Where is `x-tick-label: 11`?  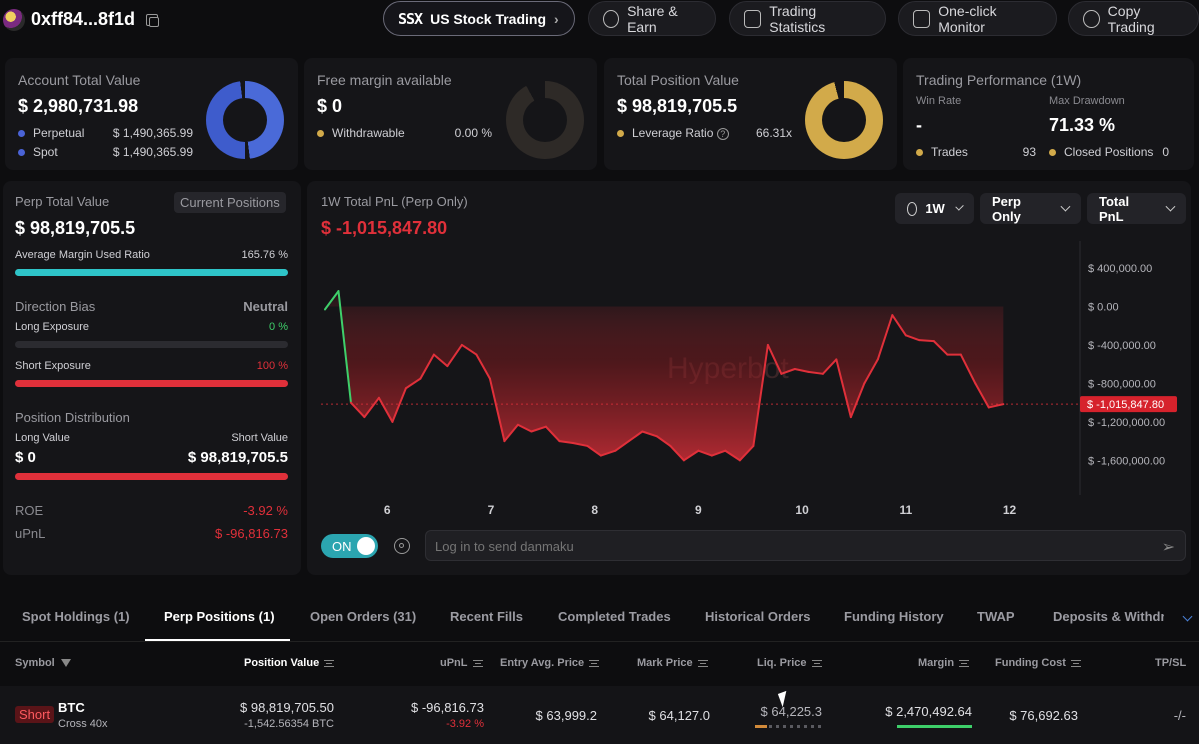
x-tick-label: 11 is located at coordinates (905, 510).